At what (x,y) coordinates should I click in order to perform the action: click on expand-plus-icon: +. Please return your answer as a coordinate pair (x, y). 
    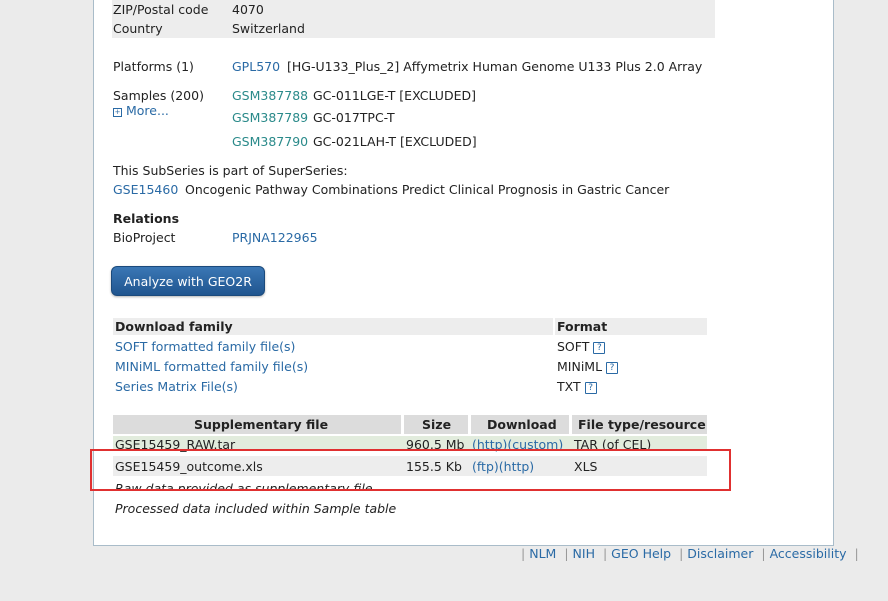
    Looking at the image, I should click on (117, 112).